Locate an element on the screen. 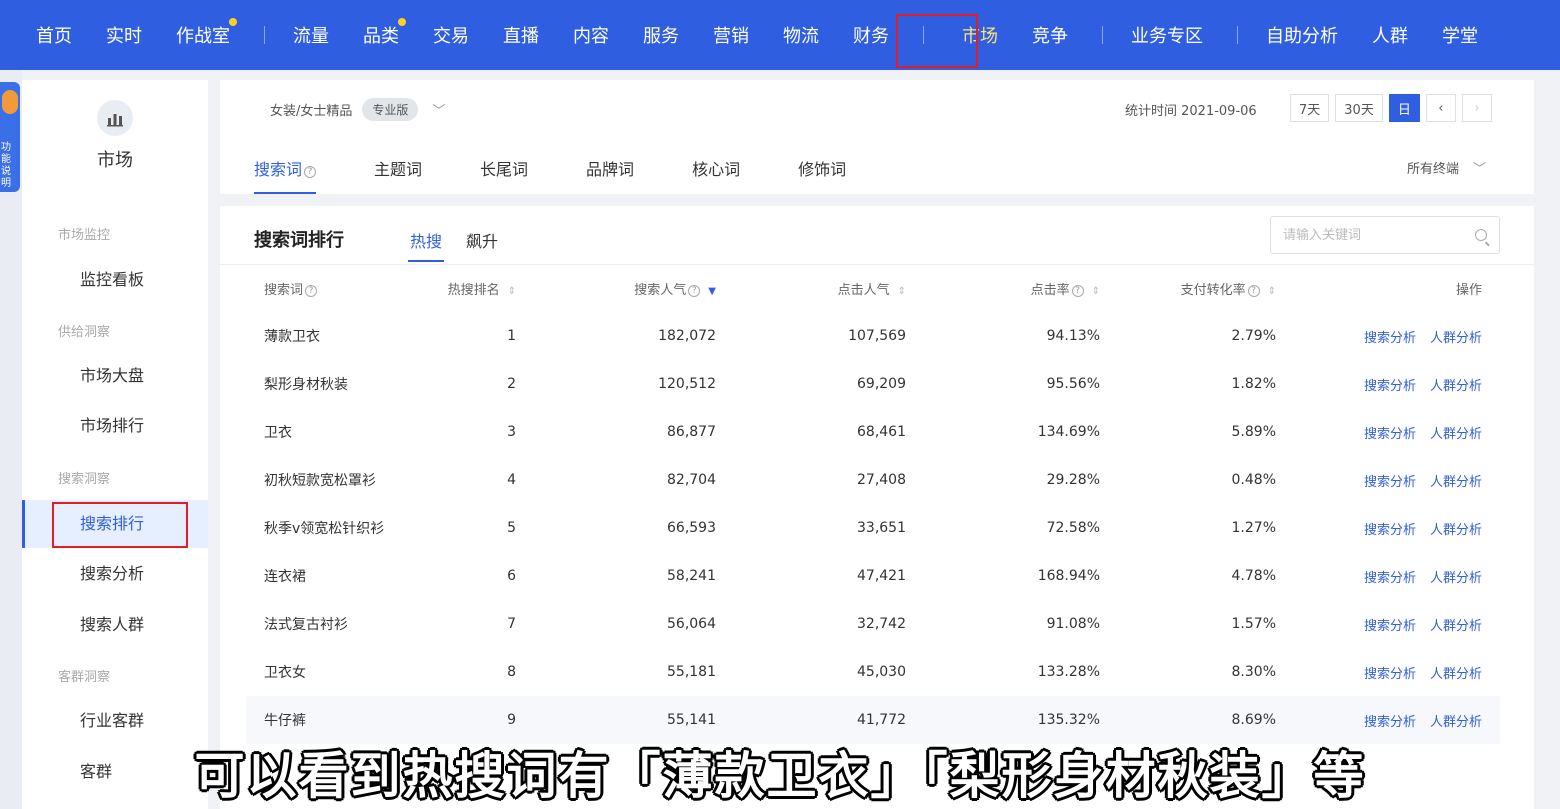  nav-traffic: 流量 is located at coordinates (311, 35).